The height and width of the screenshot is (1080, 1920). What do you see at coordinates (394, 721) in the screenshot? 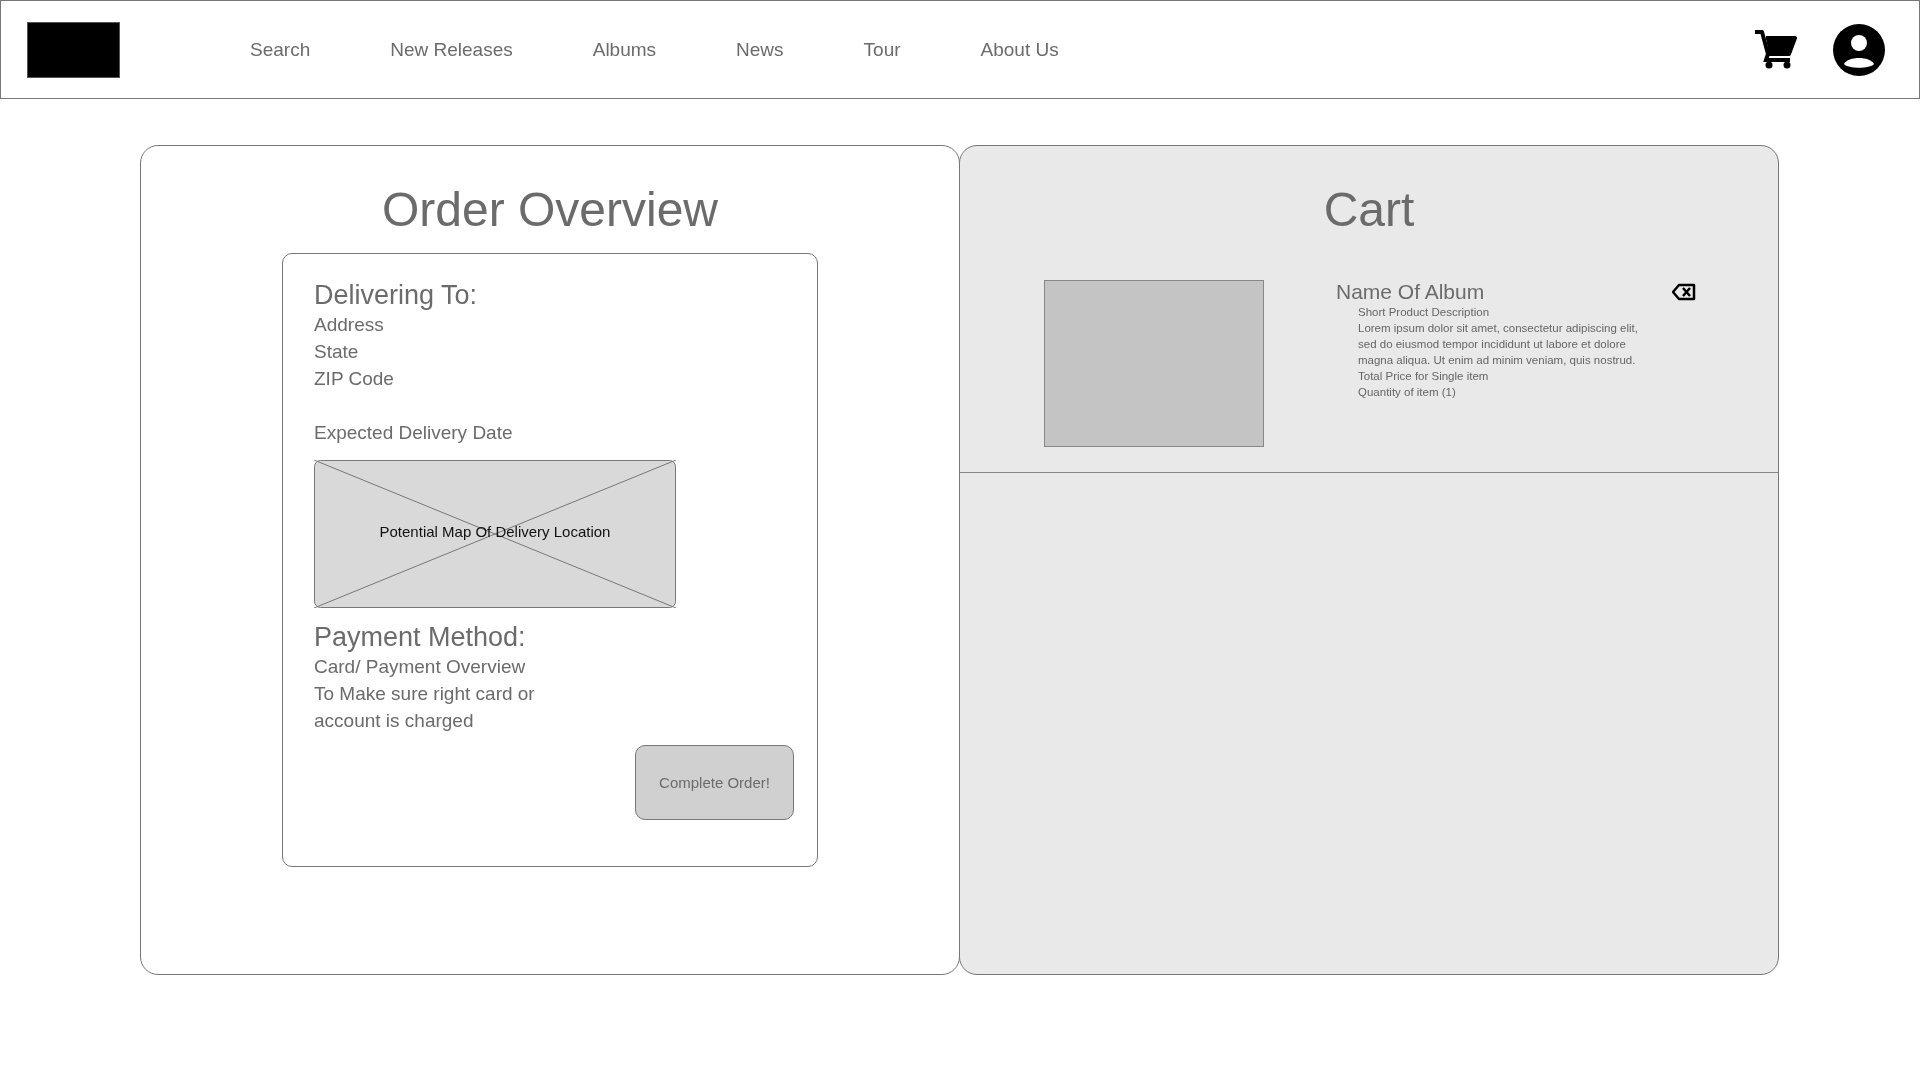
I see `payment-text: account is charged` at bounding box center [394, 721].